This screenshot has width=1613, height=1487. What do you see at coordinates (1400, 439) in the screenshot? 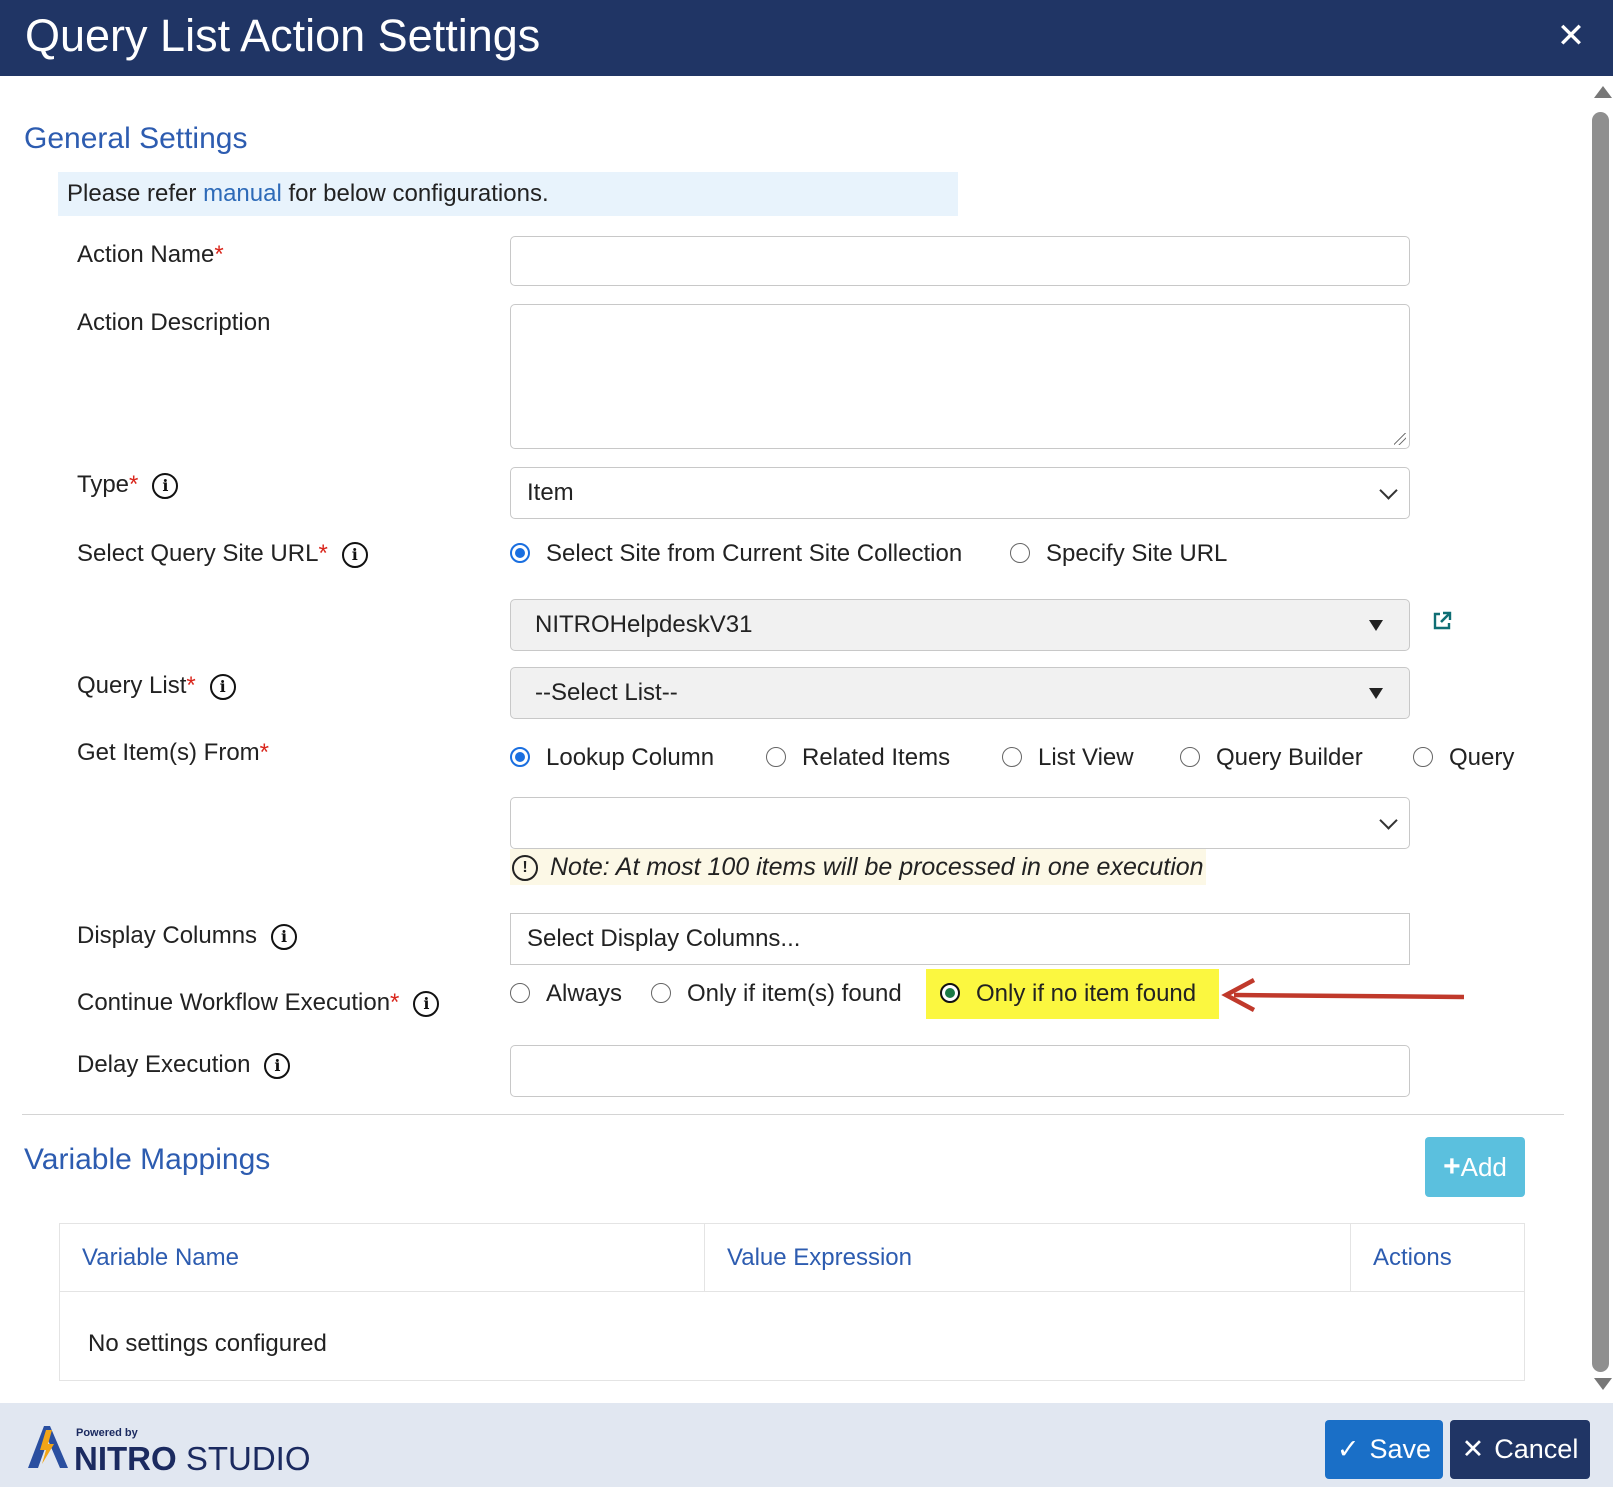
I see `resize-grip-icon` at bounding box center [1400, 439].